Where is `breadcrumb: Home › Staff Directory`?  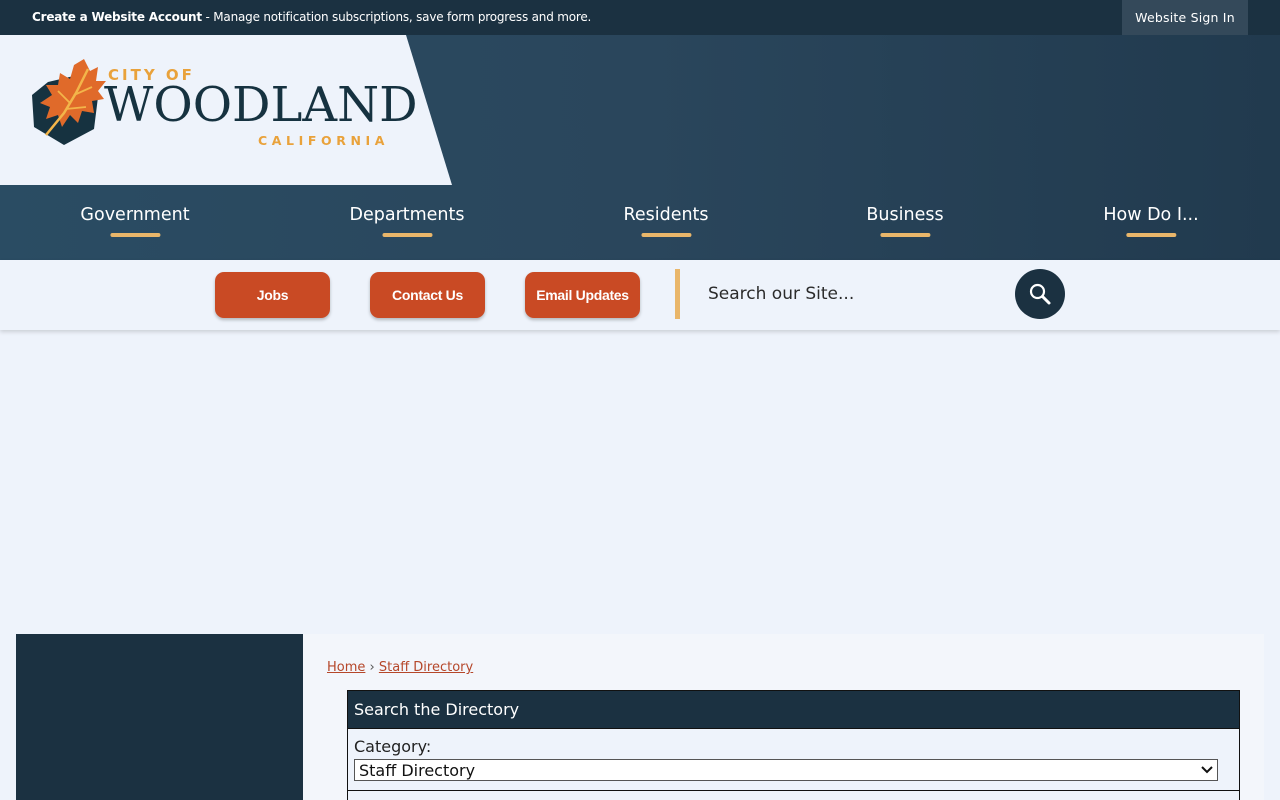 breadcrumb: Home › Staff Directory is located at coordinates (400, 667).